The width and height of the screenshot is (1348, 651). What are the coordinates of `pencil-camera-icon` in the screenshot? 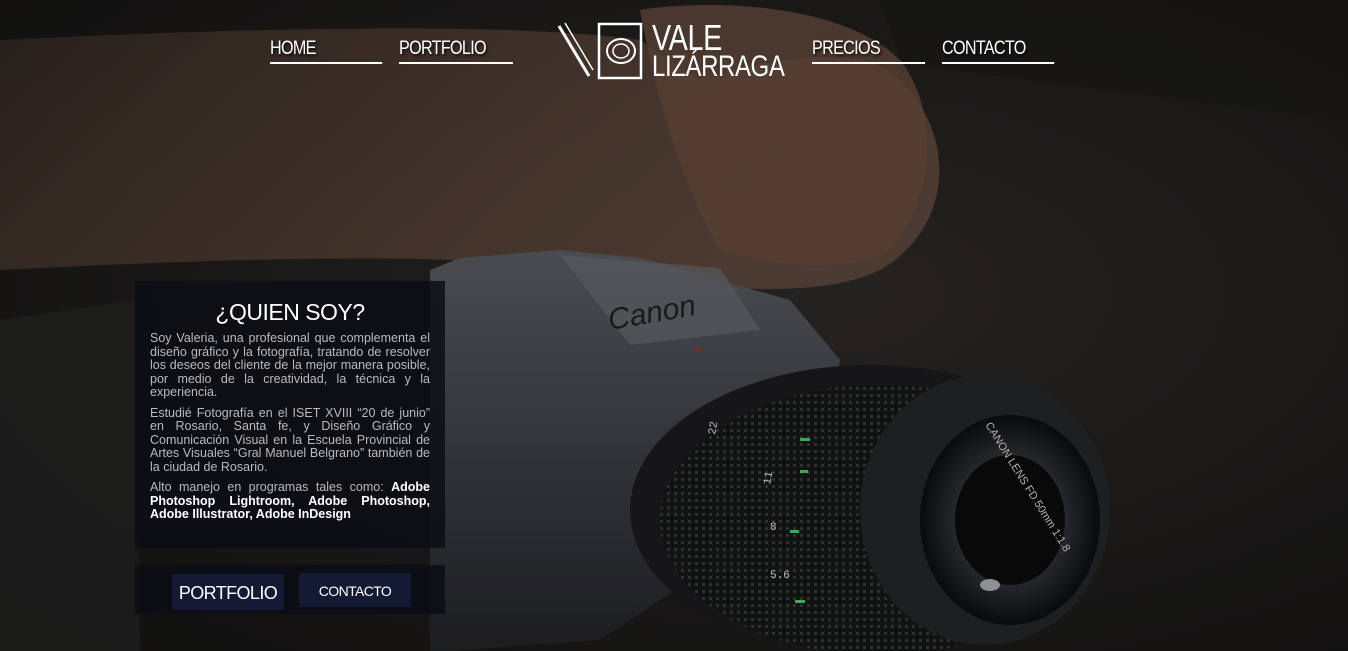 It's located at (600, 51).